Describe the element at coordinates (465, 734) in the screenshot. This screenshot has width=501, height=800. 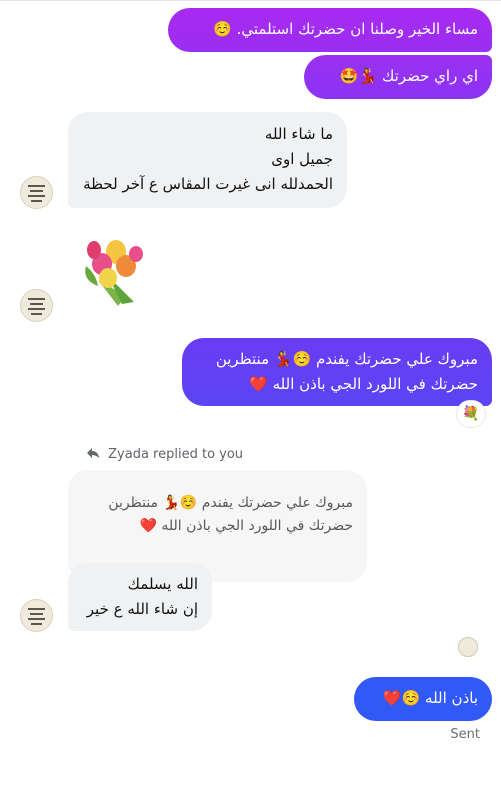
I see `status-text: Sent` at that location.